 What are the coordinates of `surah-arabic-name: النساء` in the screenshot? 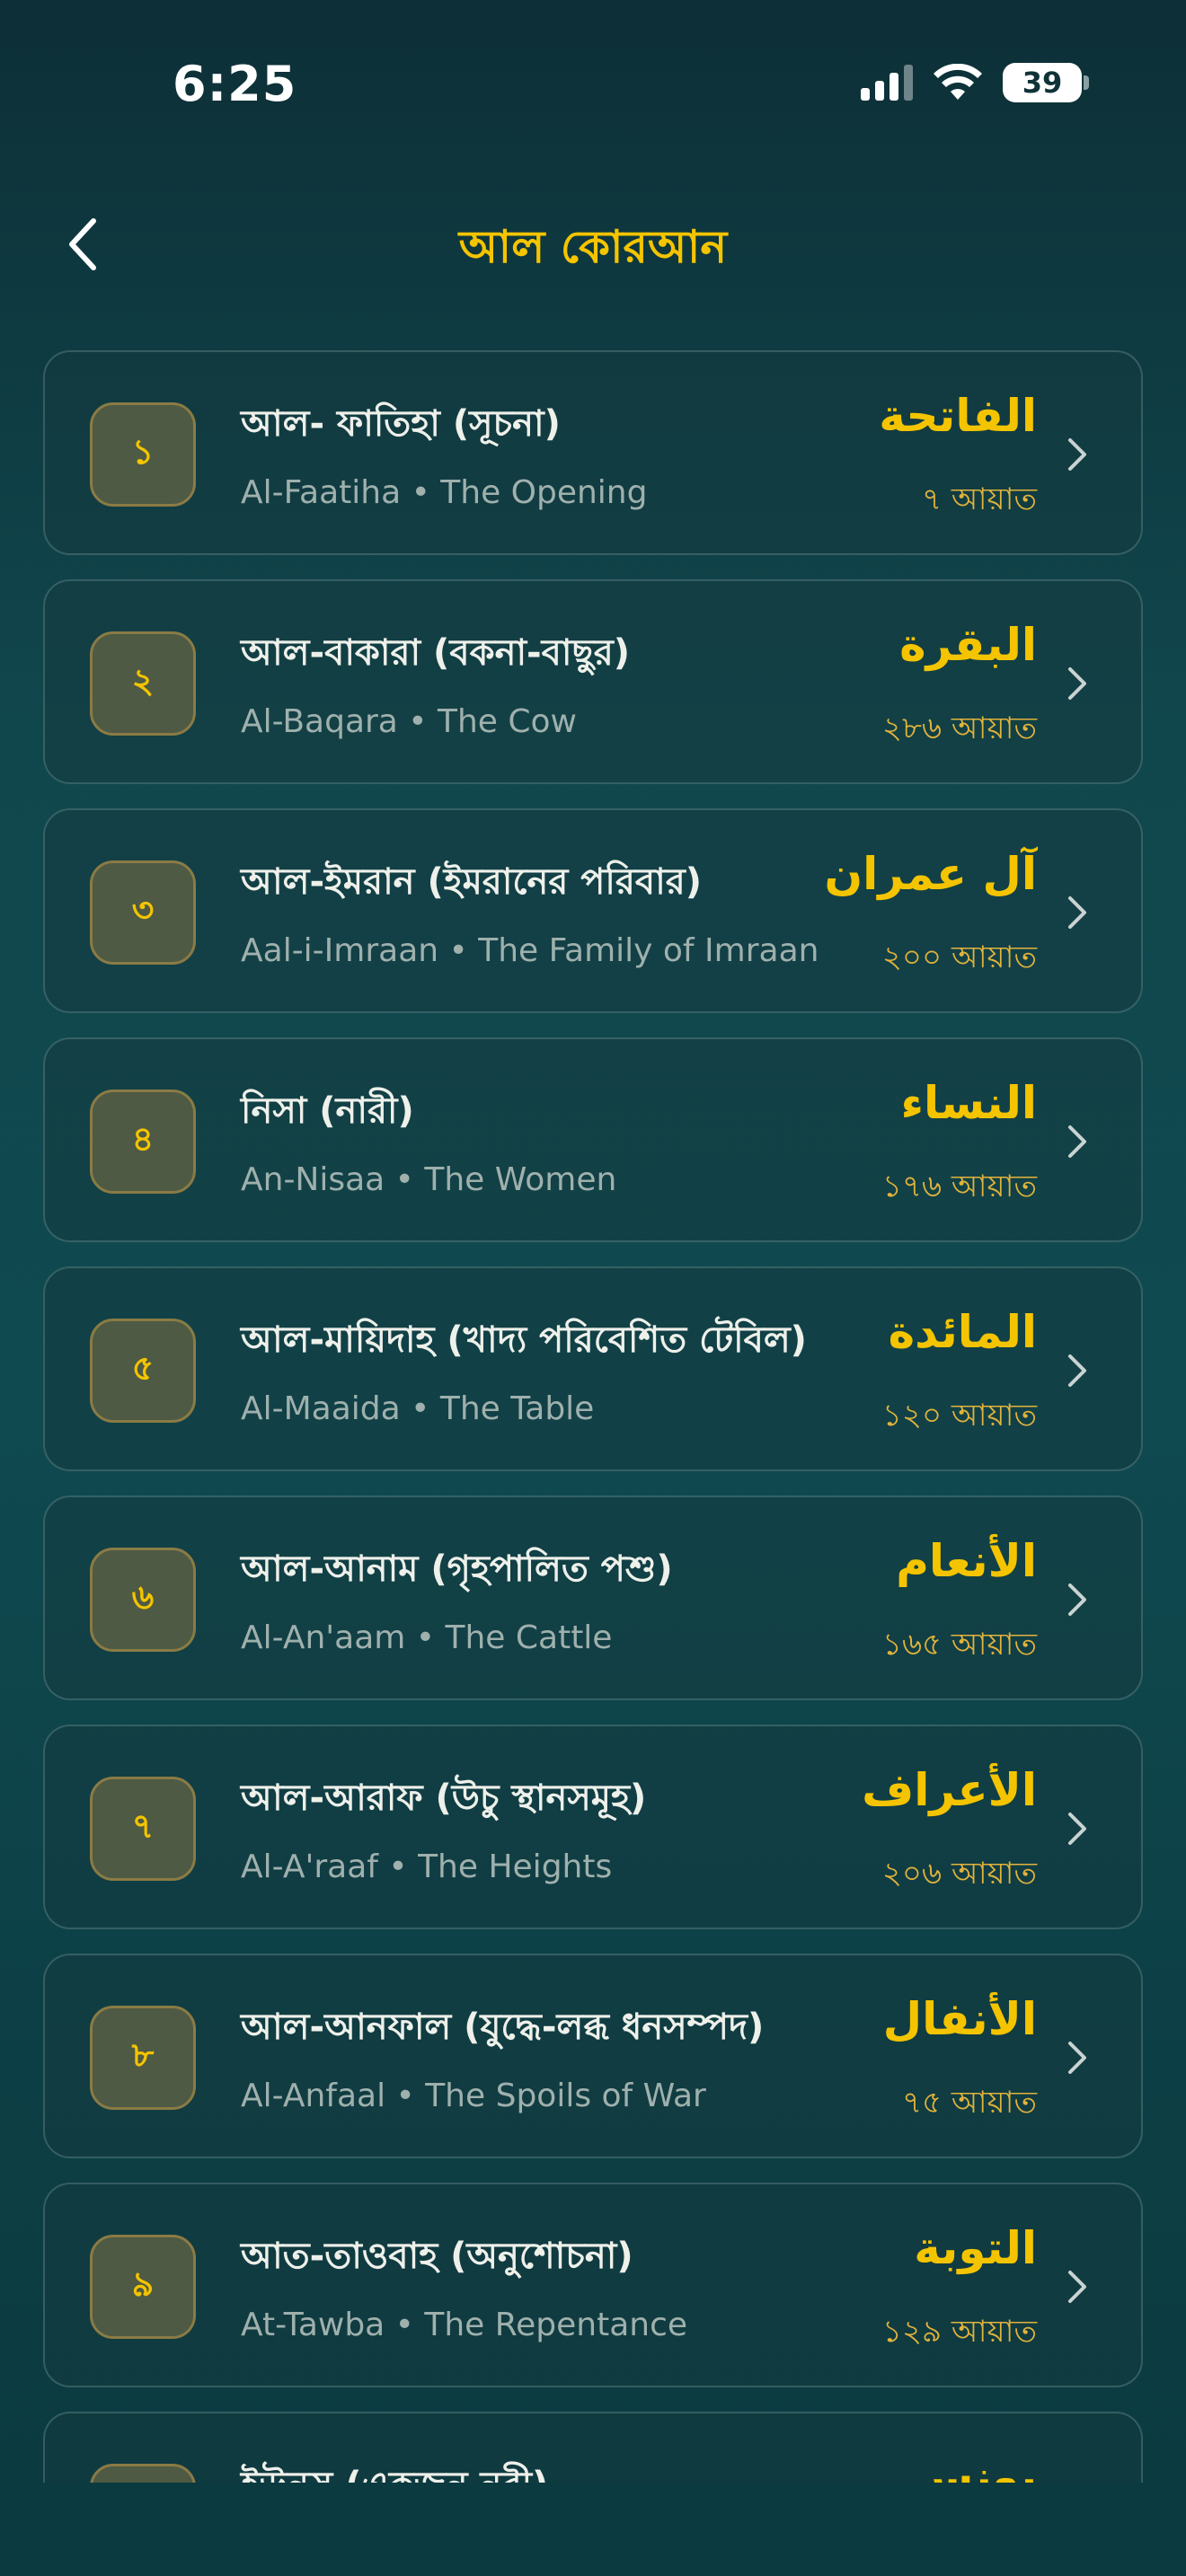 It's located at (968, 1103).